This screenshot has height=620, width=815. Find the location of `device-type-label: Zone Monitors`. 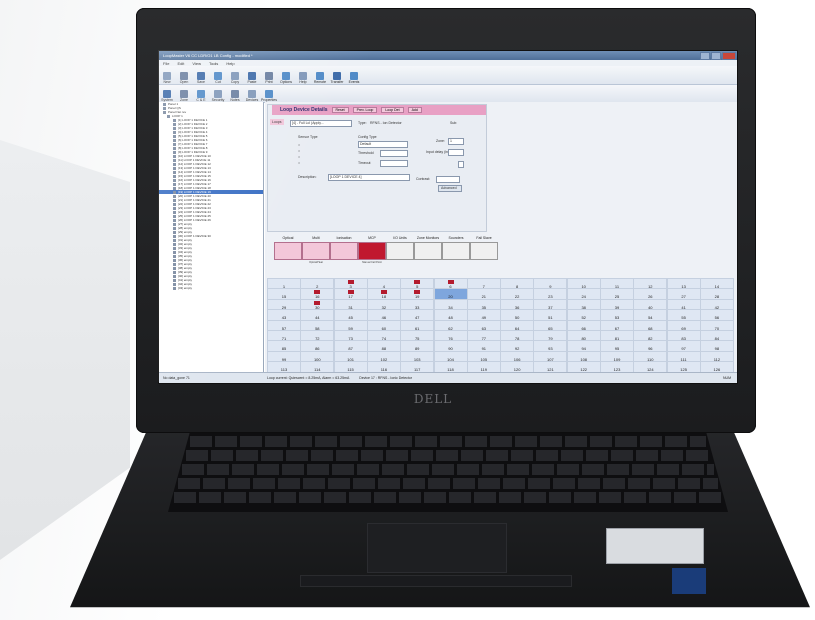

device-type-label: Zone Monitors is located at coordinates (428, 238).